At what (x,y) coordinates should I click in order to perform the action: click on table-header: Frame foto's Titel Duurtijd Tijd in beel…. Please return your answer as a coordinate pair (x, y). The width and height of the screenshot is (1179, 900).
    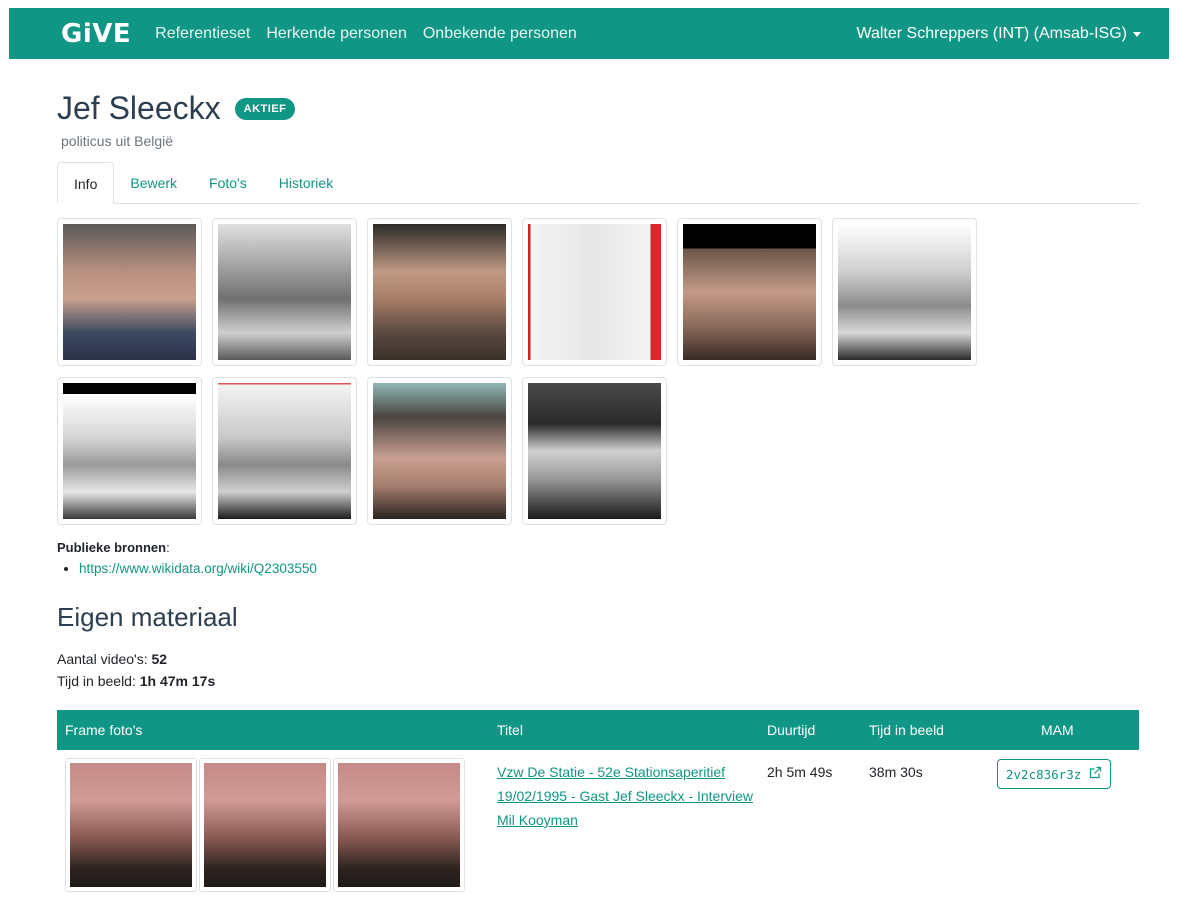
    Looking at the image, I should click on (598, 730).